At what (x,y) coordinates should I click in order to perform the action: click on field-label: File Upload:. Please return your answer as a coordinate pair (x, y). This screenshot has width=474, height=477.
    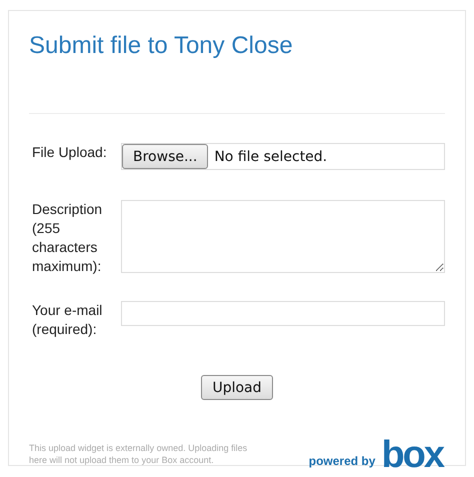
    Looking at the image, I should click on (69, 152).